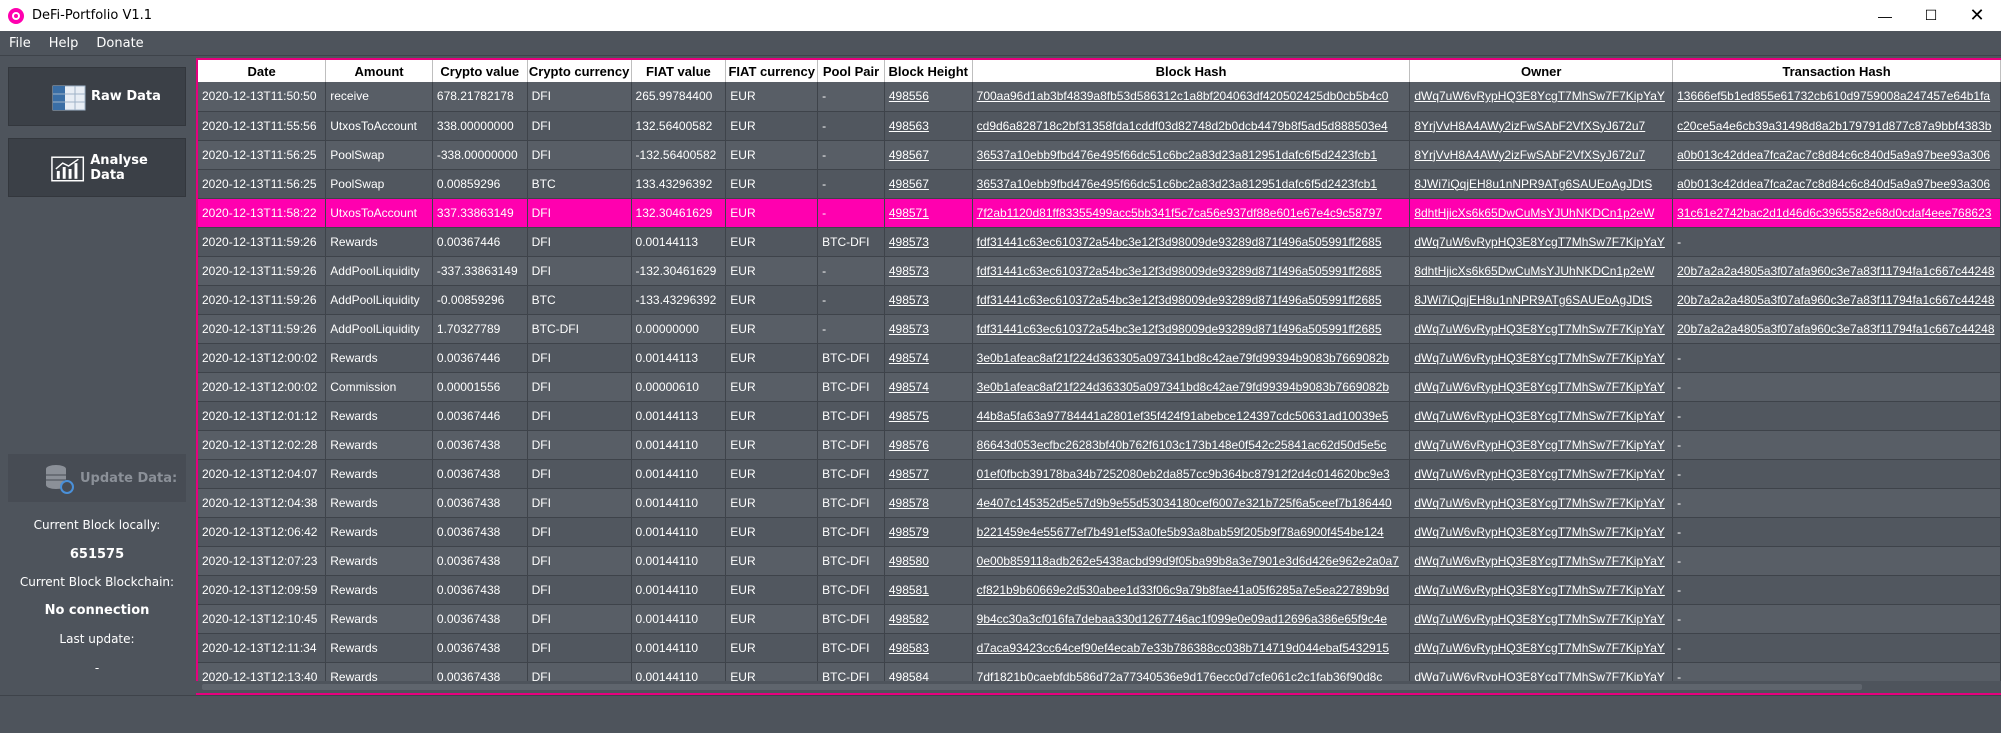 Image resolution: width=2001 pixels, height=733 pixels. What do you see at coordinates (928, 619) in the screenshot?
I see `table-cell-block-height: 498582` at bounding box center [928, 619].